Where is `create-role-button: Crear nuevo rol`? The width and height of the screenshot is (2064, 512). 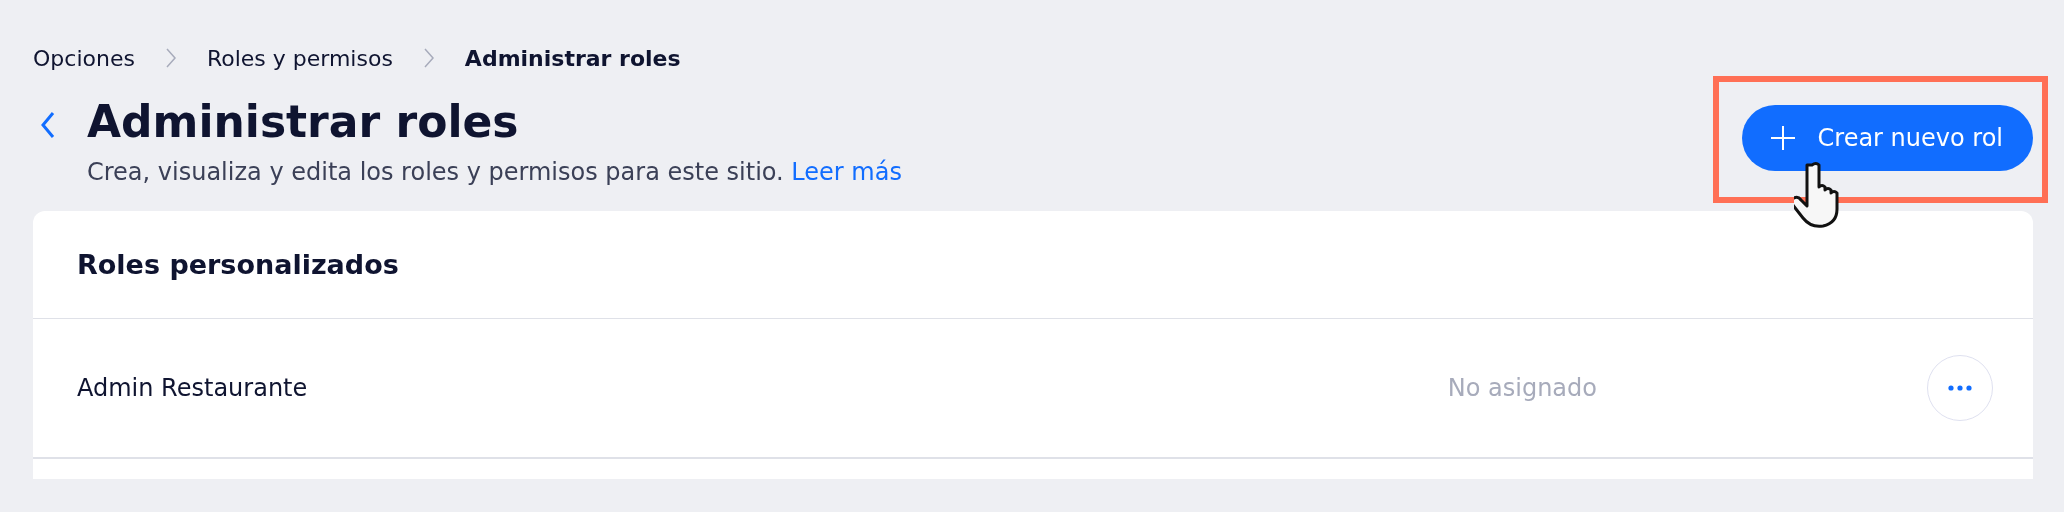
create-role-button: Crear nuevo rol is located at coordinates (1887, 138).